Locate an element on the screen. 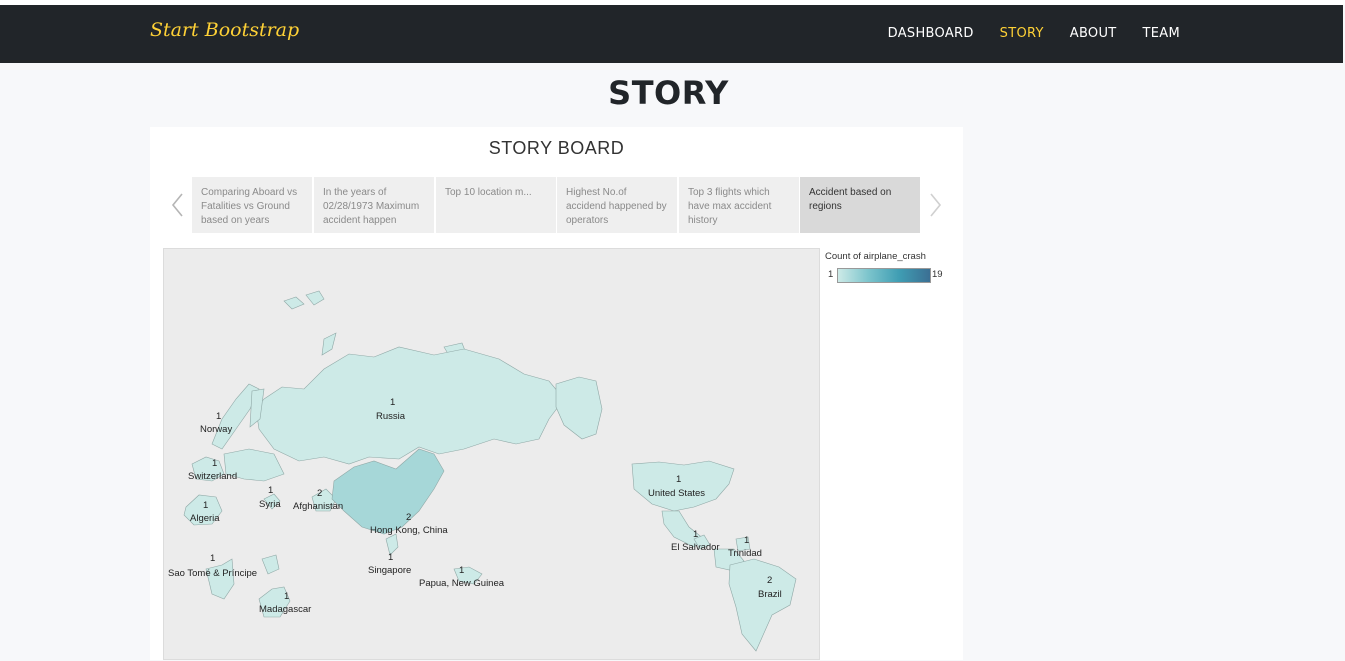  legend-title: Count of airplane_crash is located at coordinates (875, 256).